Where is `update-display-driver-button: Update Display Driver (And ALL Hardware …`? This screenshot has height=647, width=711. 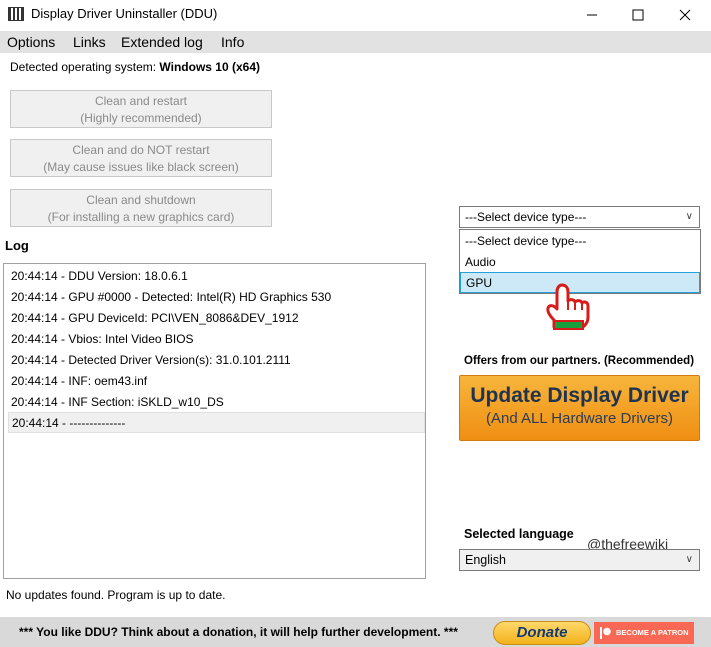
update-display-driver-button: Update Display Driver (And ALL Hardware … is located at coordinates (579, 408).